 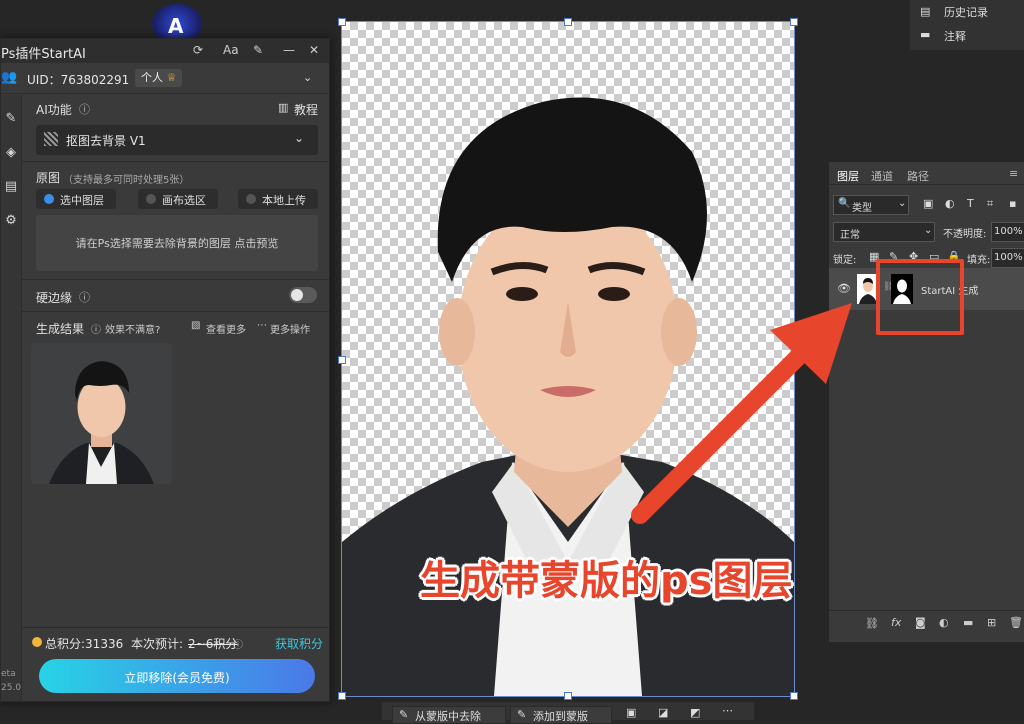 What do you see at coordinates (727, 710) in the screenshot?
I see `more-icon: ⋯` at bounding box center [727, 710].